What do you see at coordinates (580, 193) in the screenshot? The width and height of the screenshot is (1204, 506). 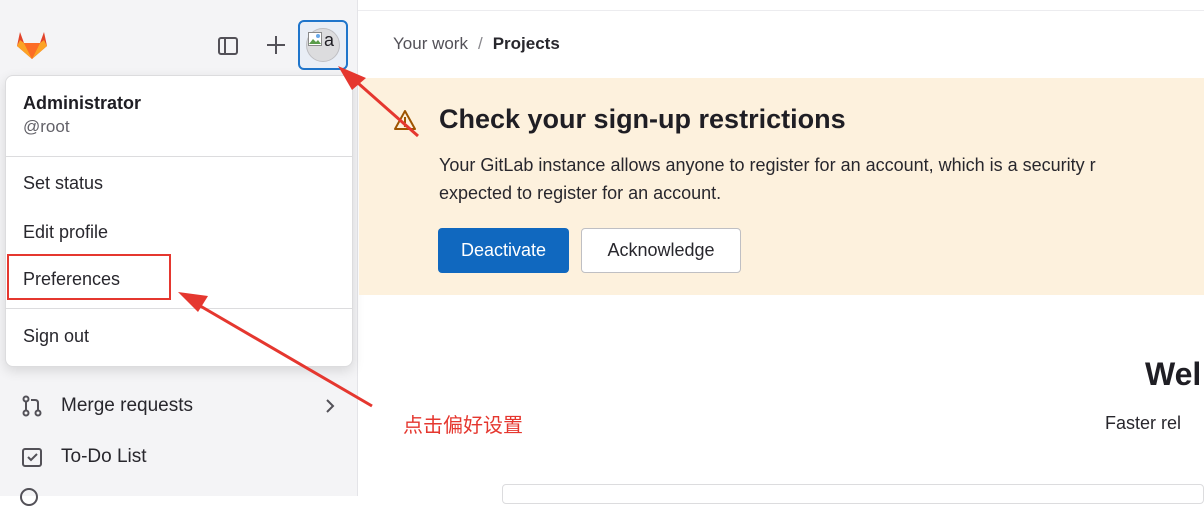 I see `alert-body-line: expected to register for an account.` at bounding box center [580, 193].